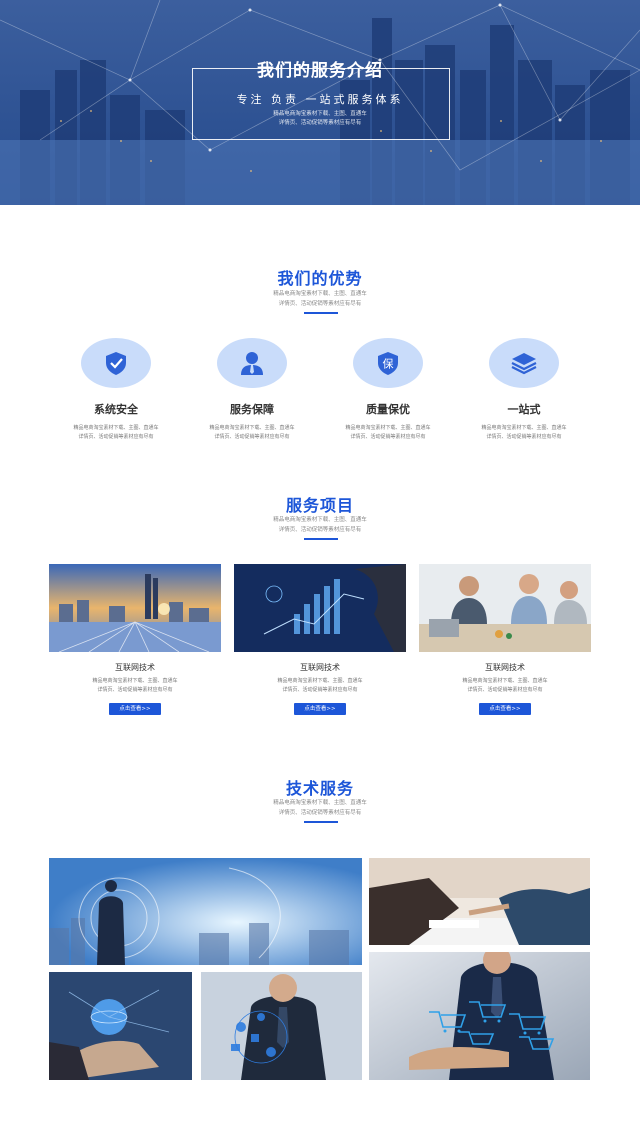 The width and height of the screenshot is (640, 1135). I want to click on tech-description: 精品电商淘宝素材下载、主图、直通车 详情页、活动促销等素材应有尽有, so click(320, 808).